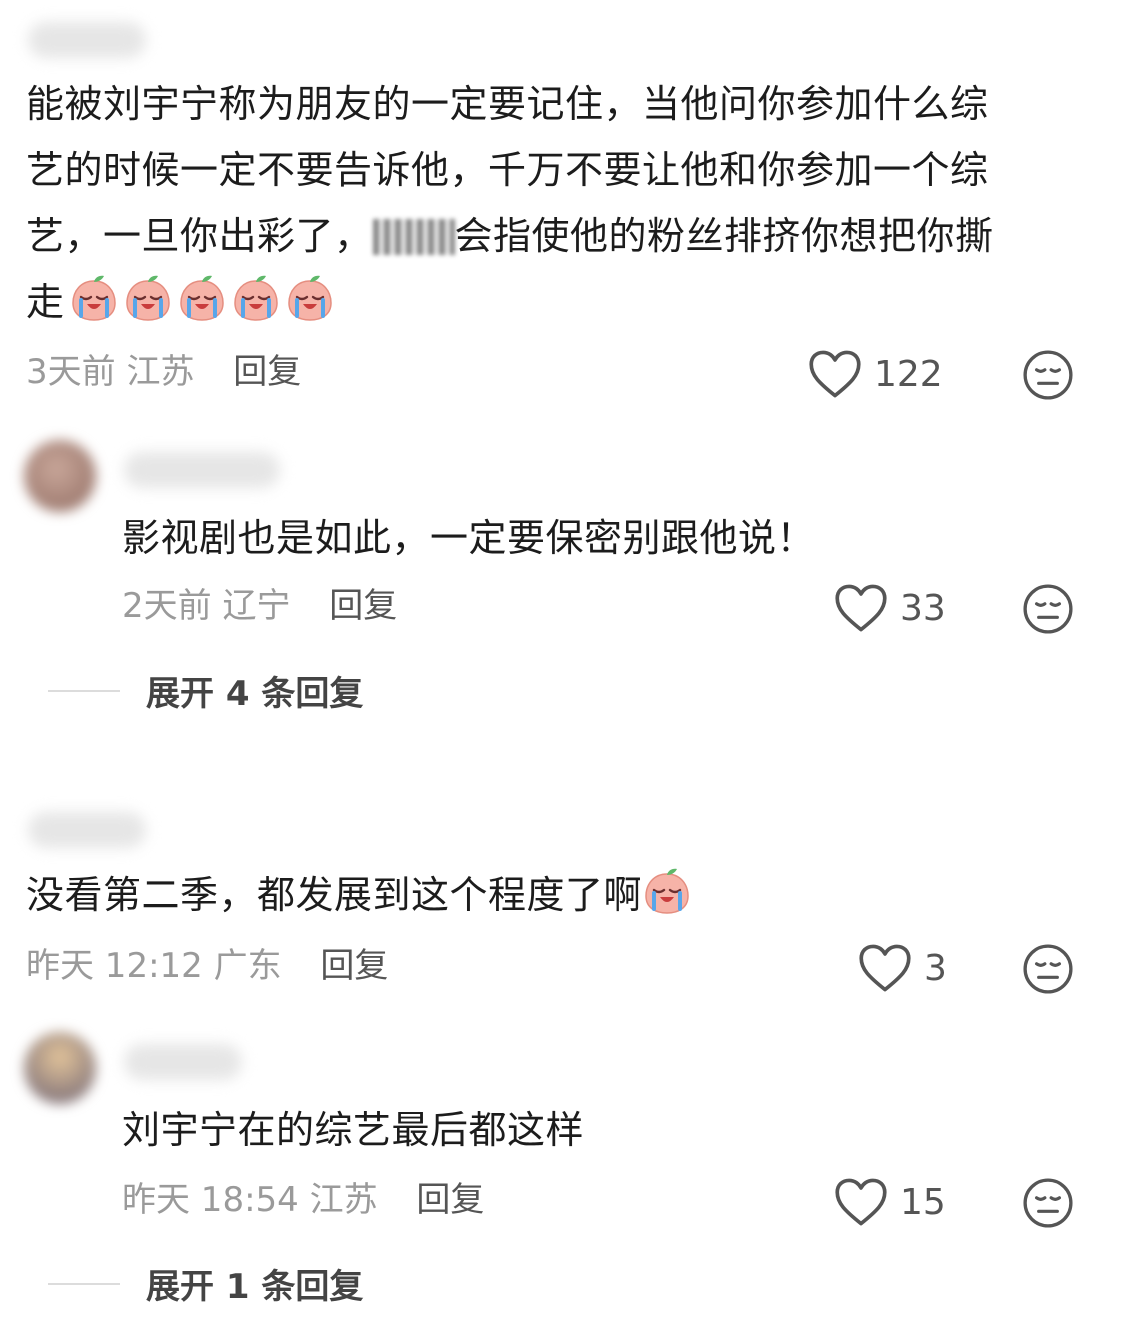 The width and height of the screenshot is (1122, 1320). I want to click on like-count: 3, so click(935, 968).